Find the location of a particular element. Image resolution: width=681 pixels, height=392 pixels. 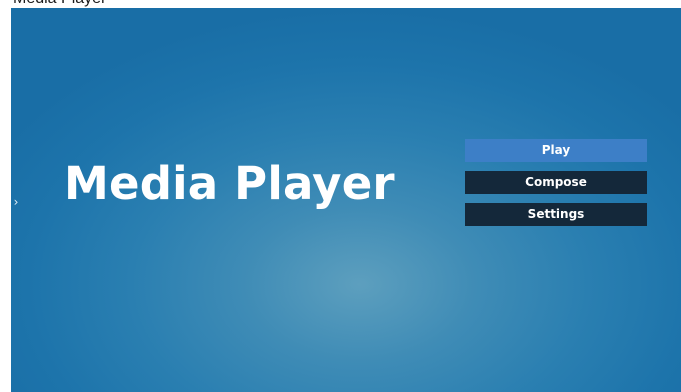

settings-button: Settings is located at coordinates (556, 214).